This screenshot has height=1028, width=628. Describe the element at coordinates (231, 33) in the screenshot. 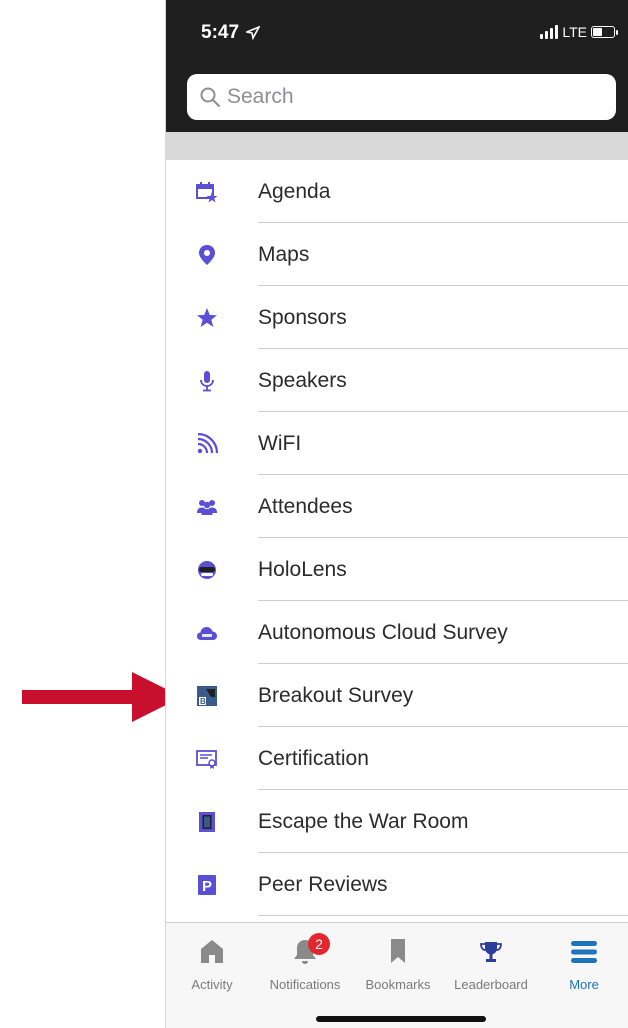

I see `status-time: 5:47` at that location.